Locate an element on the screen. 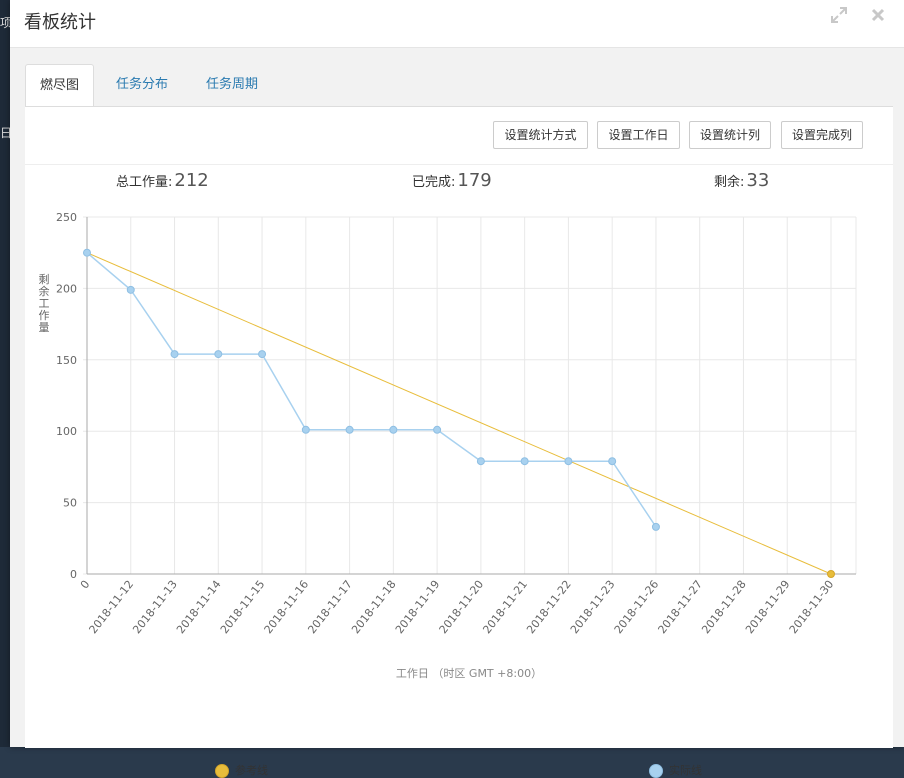 This screenshot has height=778, width=904. modal-title: 看板统计 is located at coordinates (60, 22).